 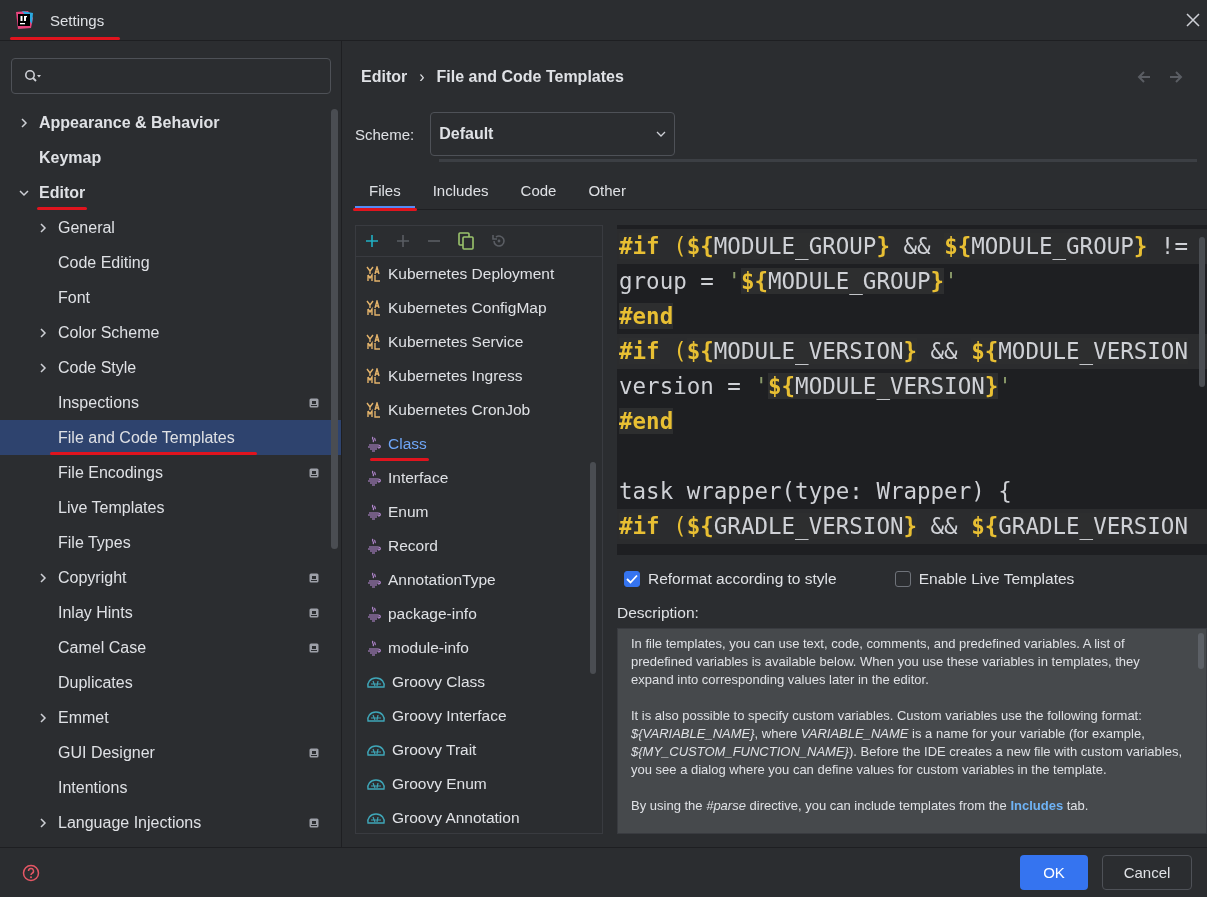 What do you see at coordinates (1037, 805) in the screenshot?
I see `includes-link: Includes` at bounding box center [1037, 805].